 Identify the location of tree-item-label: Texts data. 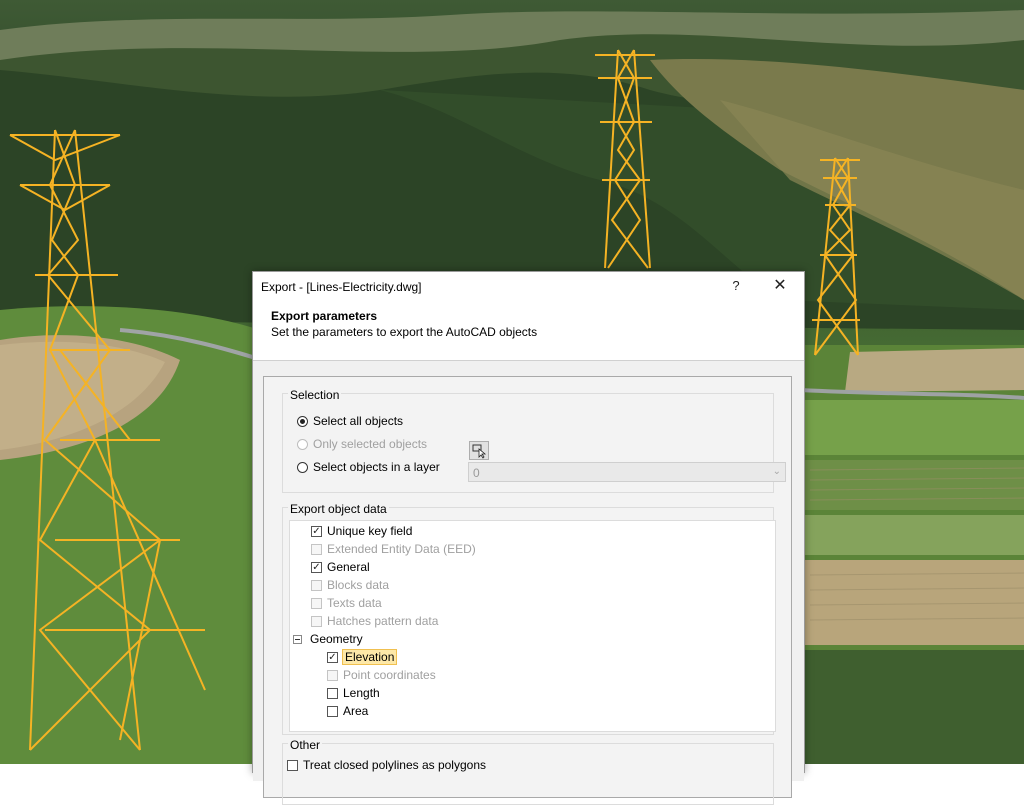
(354, 603).